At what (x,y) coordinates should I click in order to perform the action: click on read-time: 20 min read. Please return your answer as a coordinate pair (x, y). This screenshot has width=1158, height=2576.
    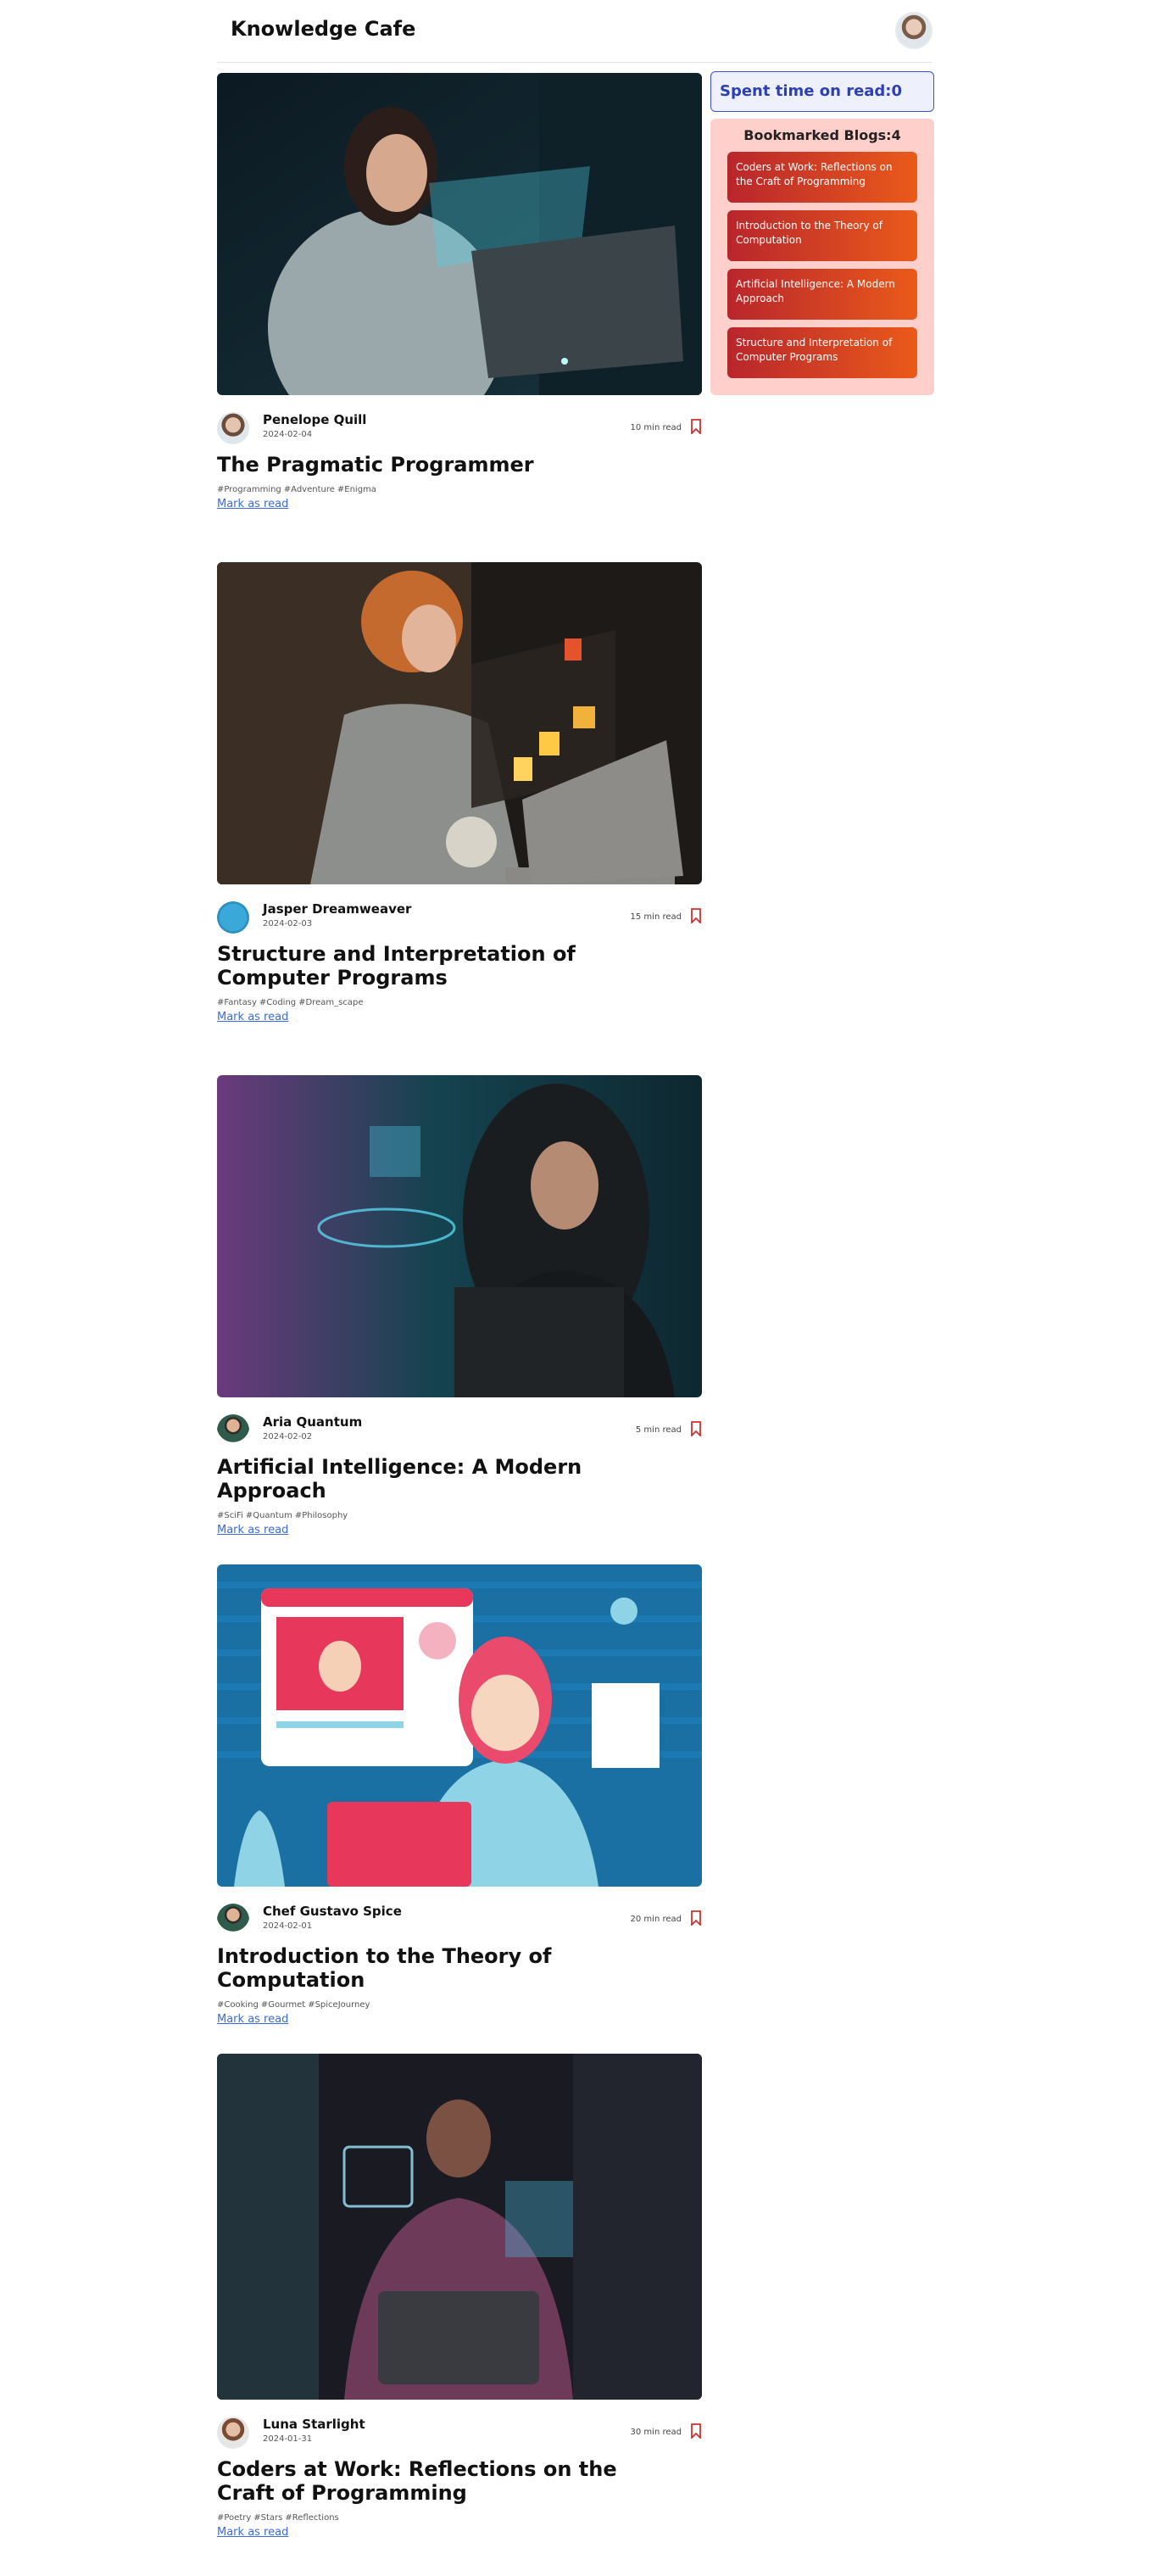
    Looking at the image, I should click on (656, 1919).